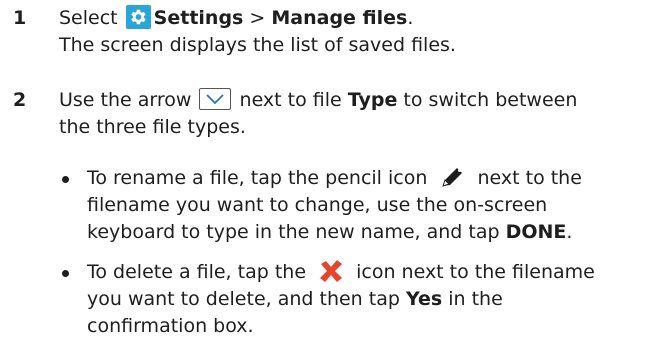 The height and width of the screenshot is (345, 671). What do you see at coordinates (257, 178) in the screenshot?
I see `bullet-text-part: To rename a file, tap the pencil icon` at bounding box center [257, 178].